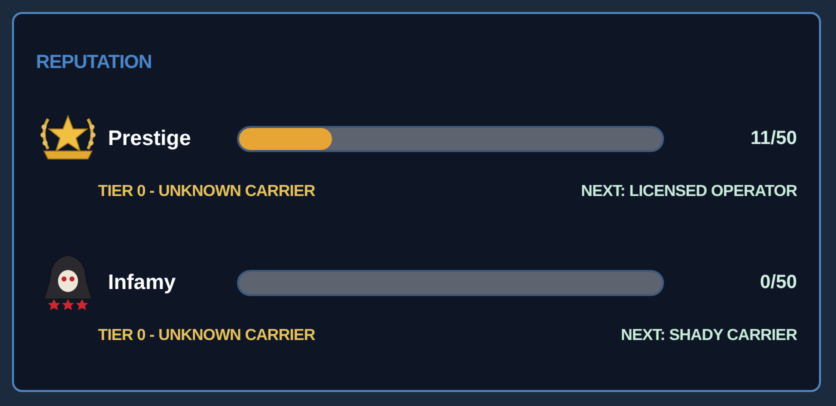 This screenshot has width=836, height=406. What do you see at coordinates (688, 192) in the screenshot?
I see `next-tier-label: NEXT: LICENSED OPERATOR` at bounding box center [688, 192].